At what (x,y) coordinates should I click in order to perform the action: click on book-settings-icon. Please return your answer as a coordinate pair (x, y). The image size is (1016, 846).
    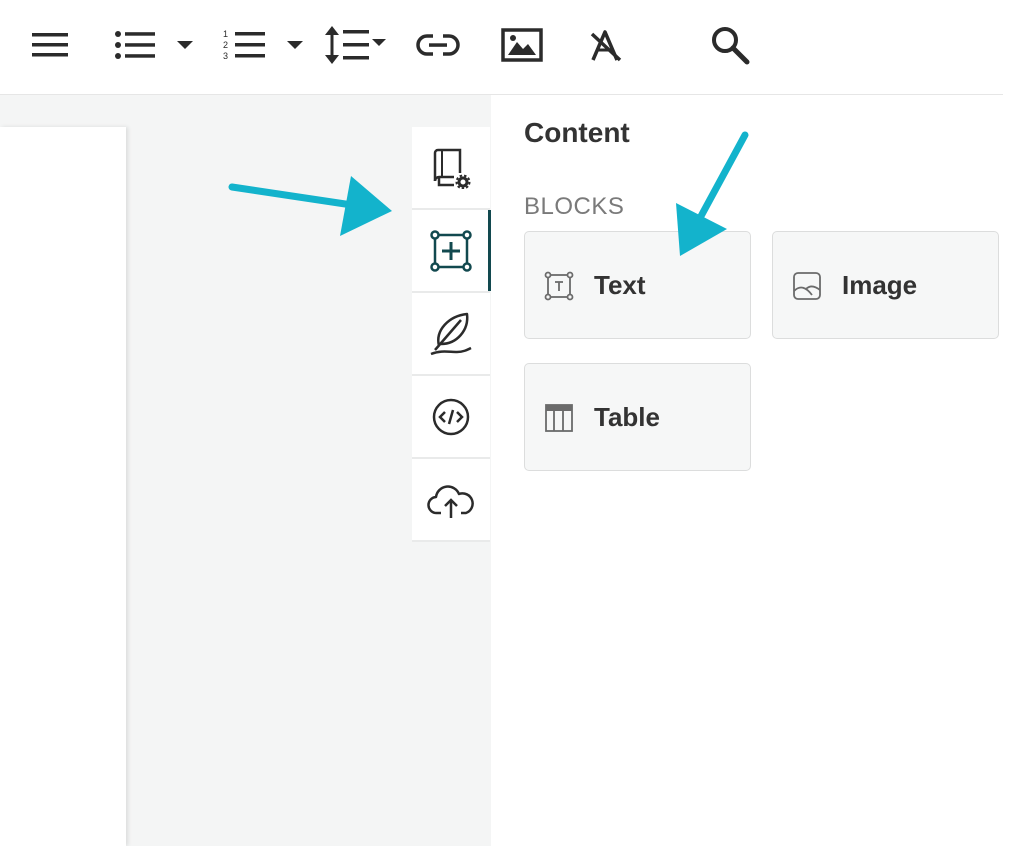
    Looking at the image, I should click on (452, 168).